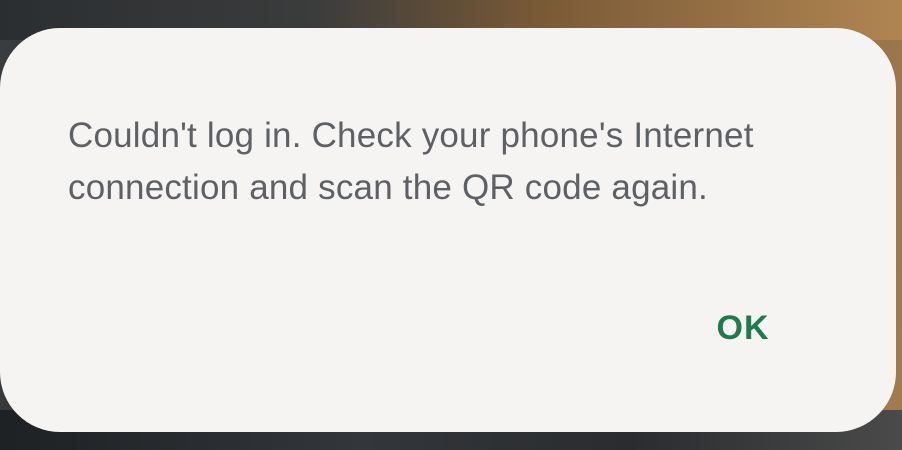 The image size is (902, 450). What do you see at coordinates (743, 328) in the screenshot?
I see `ok-button: OK` at bounding box center [743, 328].